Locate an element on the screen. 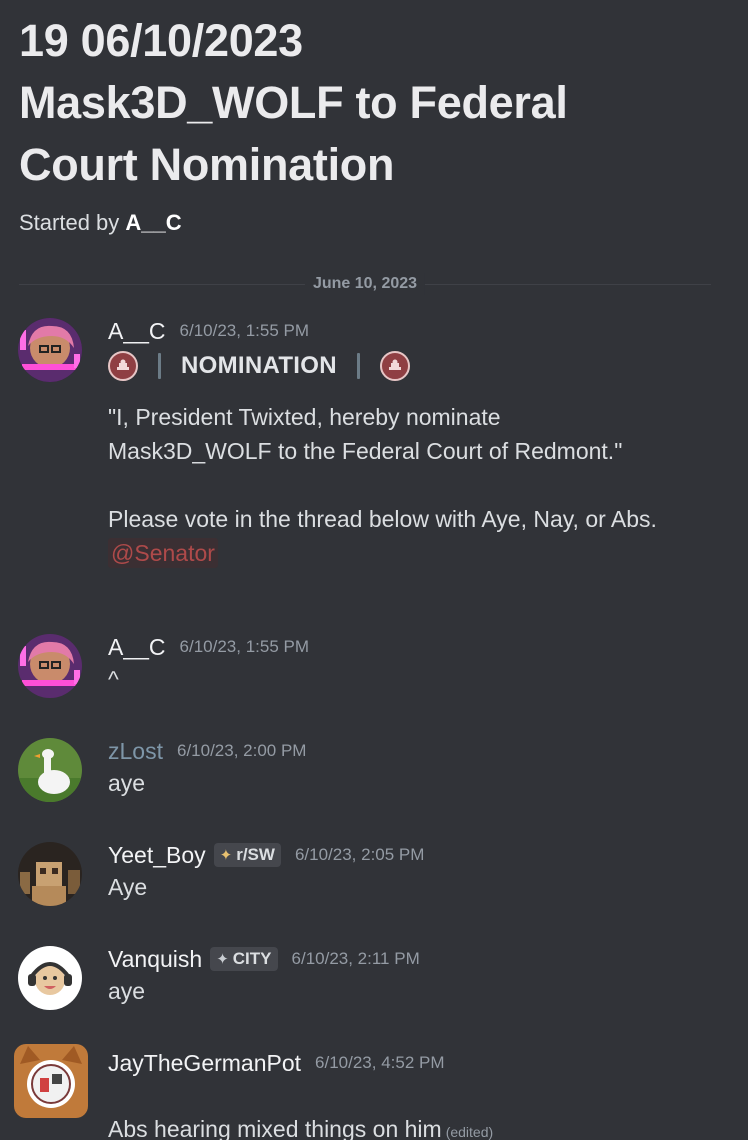 The height and width of the screenshot is (1140, 748). started-by-prefix: Started by is located at coordinates (69, 222).